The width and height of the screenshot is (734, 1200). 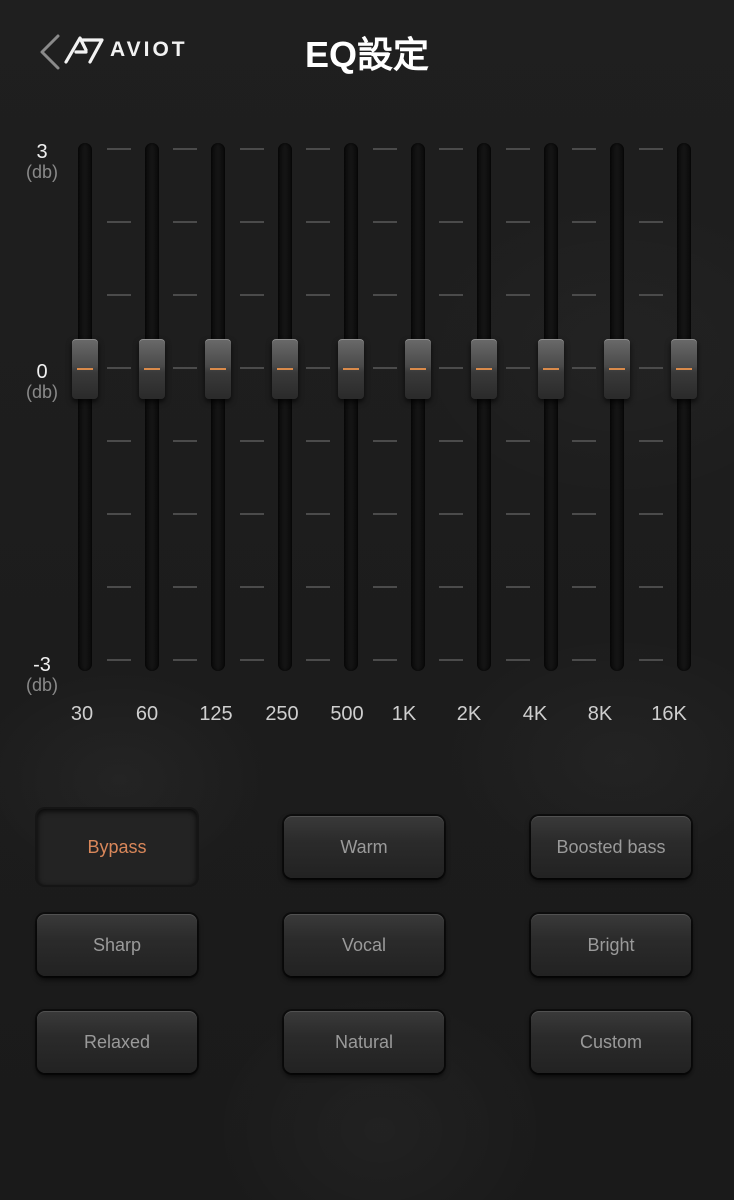 I want to click on page-title: EQ設定, so click(x=366, y=54).